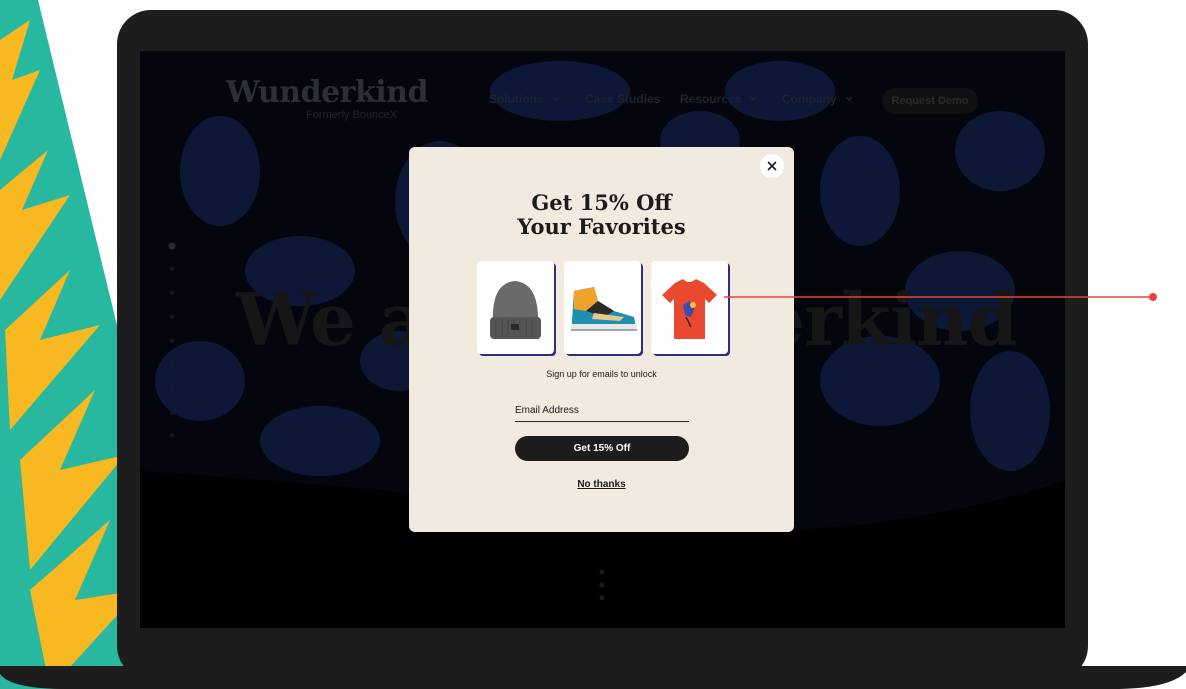 The image size is (1186, 689). What do you see at coordinates (352, 115) in the screenshot?
I see `logo-subtitle: Formerly BounceX` at bounding box center [352, 115].